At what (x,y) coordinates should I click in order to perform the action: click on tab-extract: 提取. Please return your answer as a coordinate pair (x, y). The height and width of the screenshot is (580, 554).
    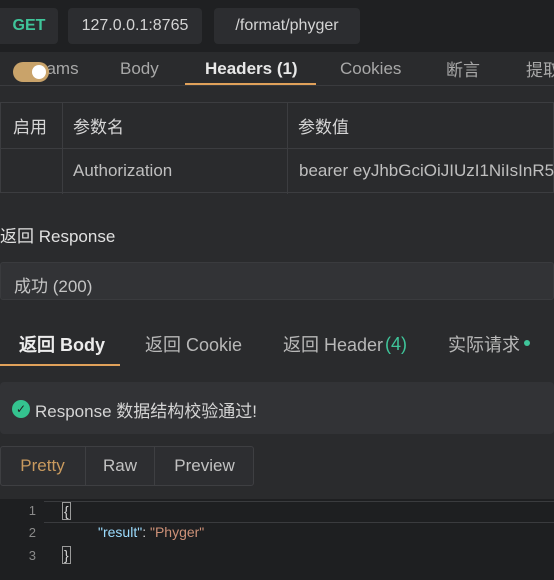
    Looking at the image, I should click on (540, 68).